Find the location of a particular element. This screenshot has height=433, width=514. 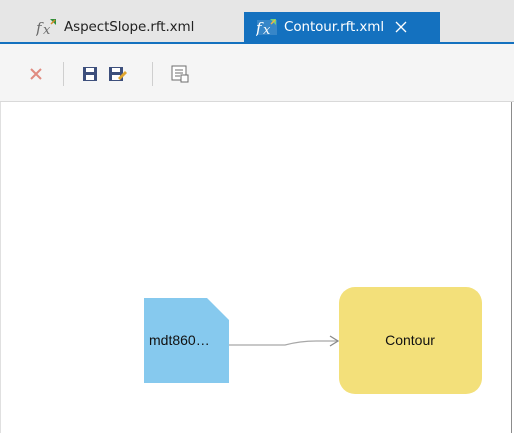

tab-aspectslope: f x AspectSlope.rft.xml is located at coordinates (124, 27).